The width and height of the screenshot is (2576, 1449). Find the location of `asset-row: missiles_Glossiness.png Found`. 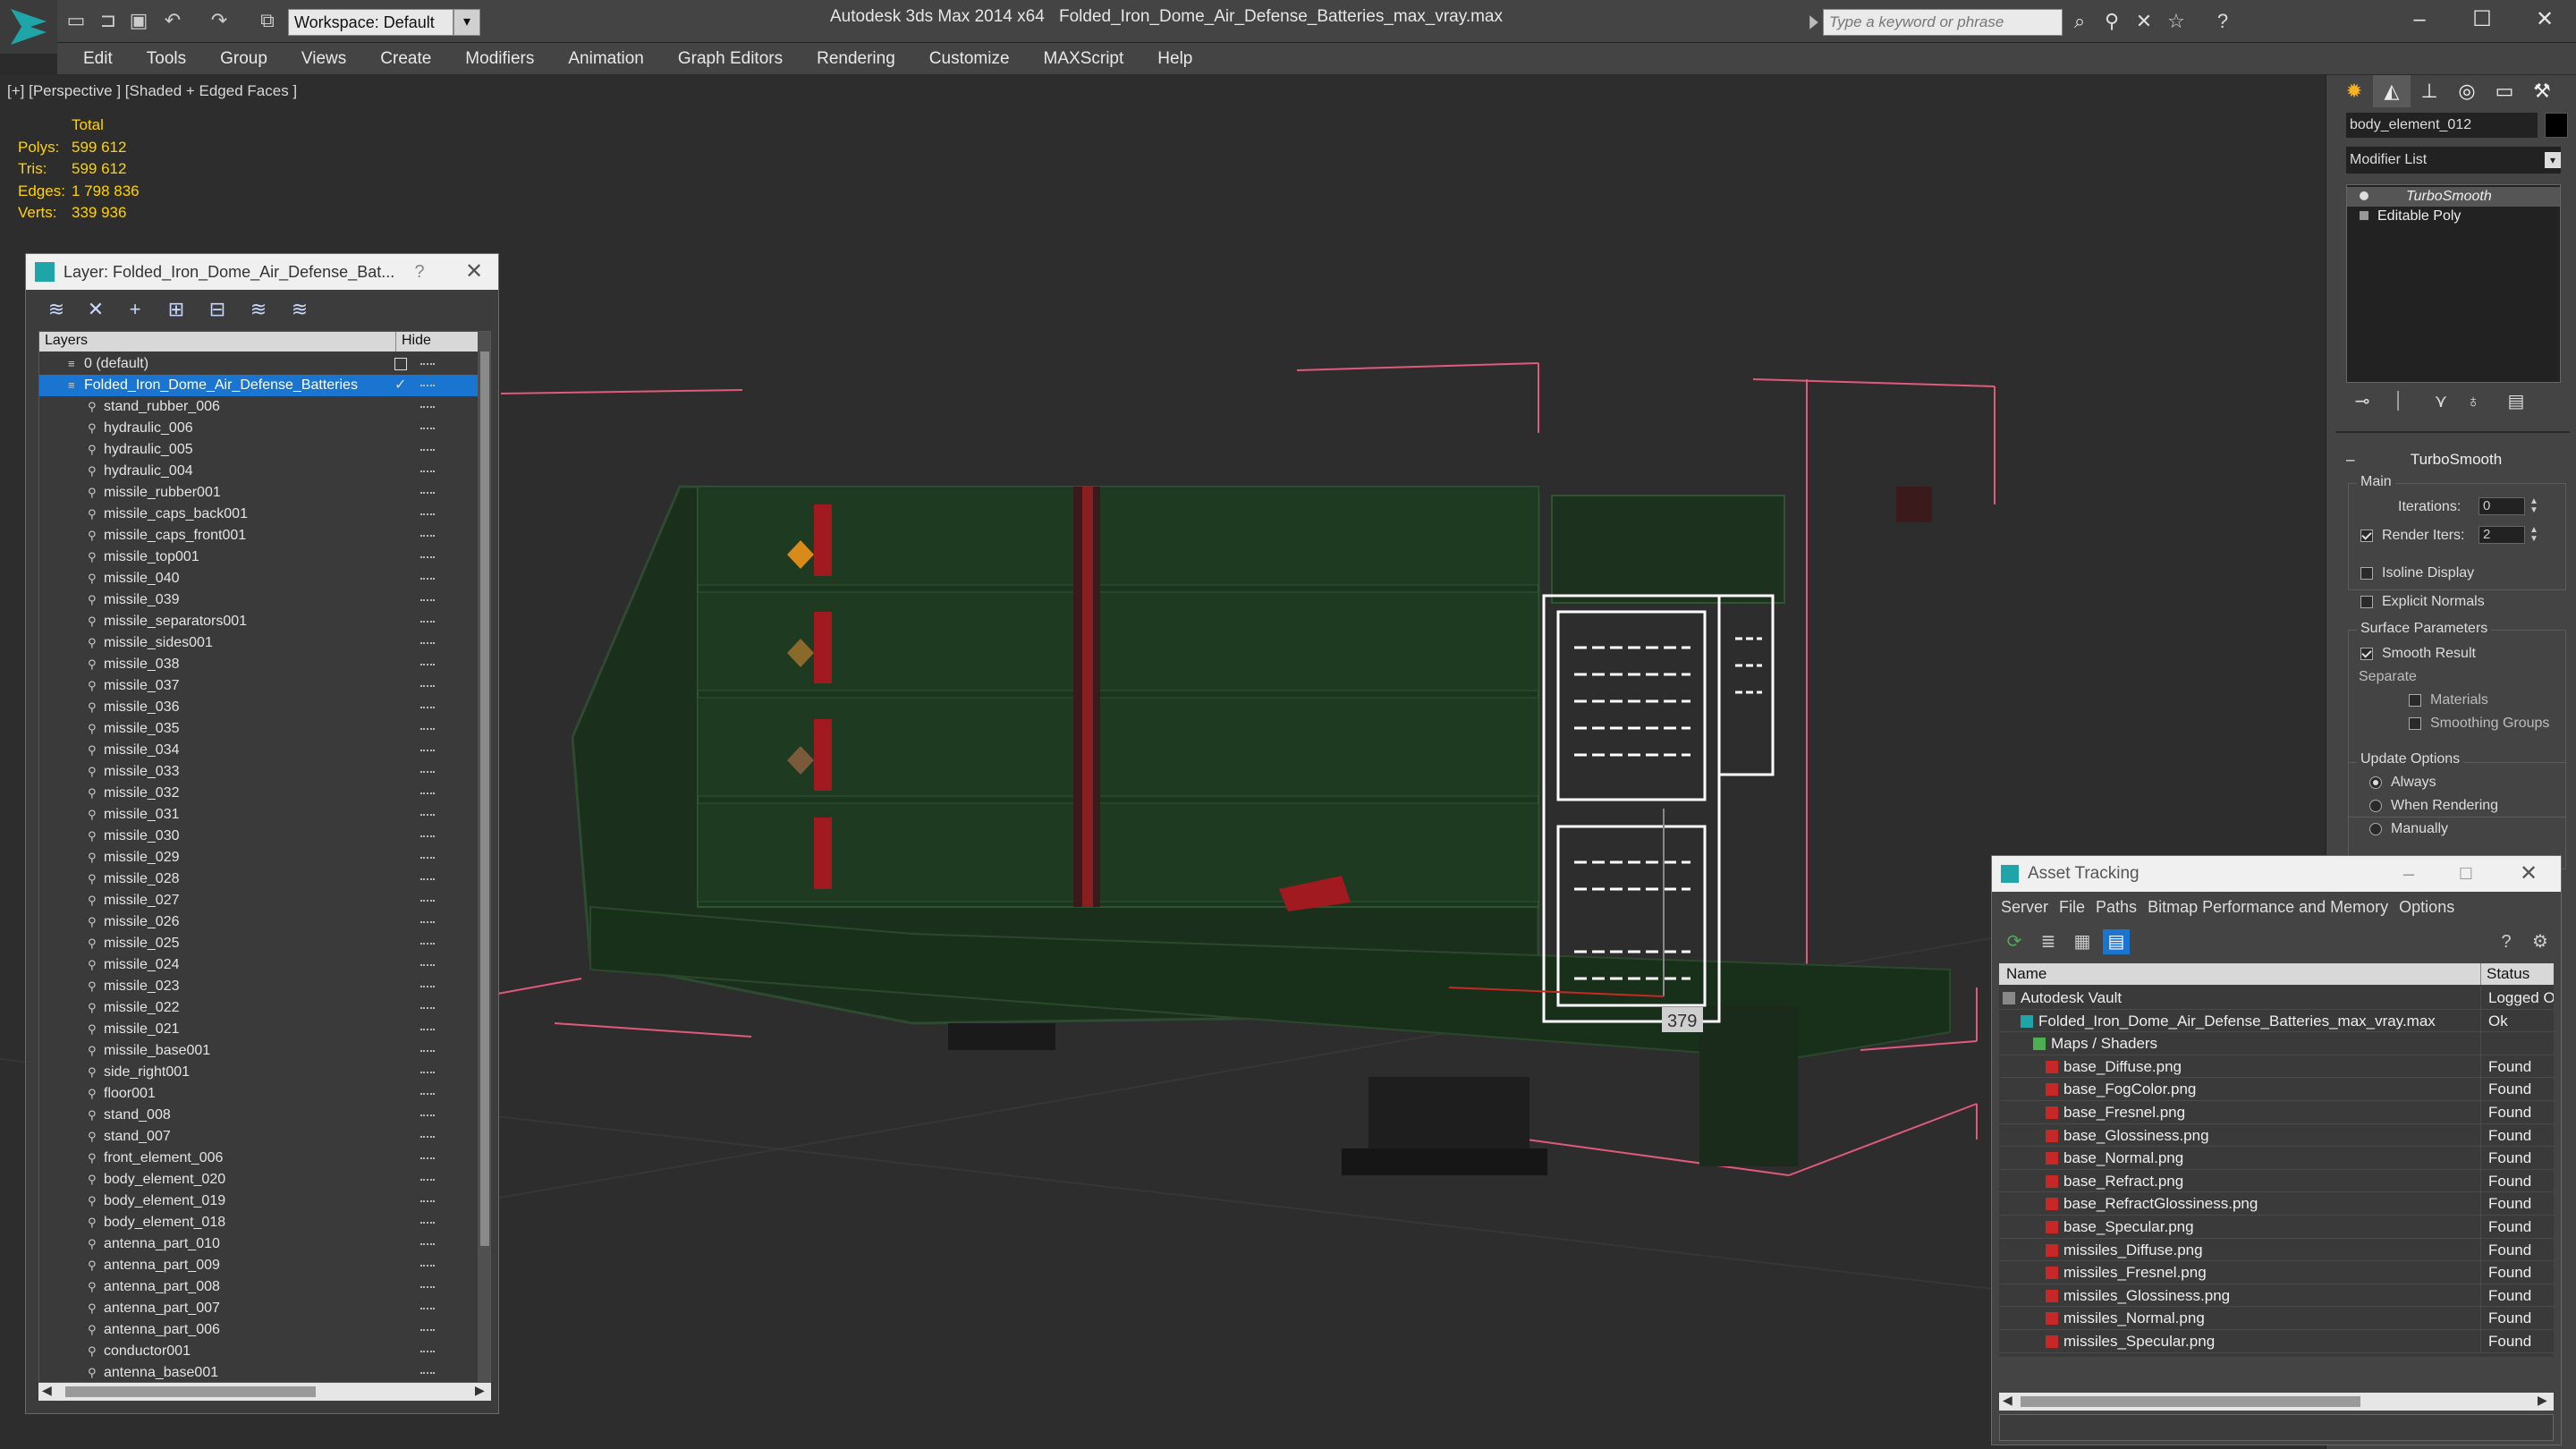

asset-row: missiles_Glossiness.png Found is located at coordinates (2276, 1296).